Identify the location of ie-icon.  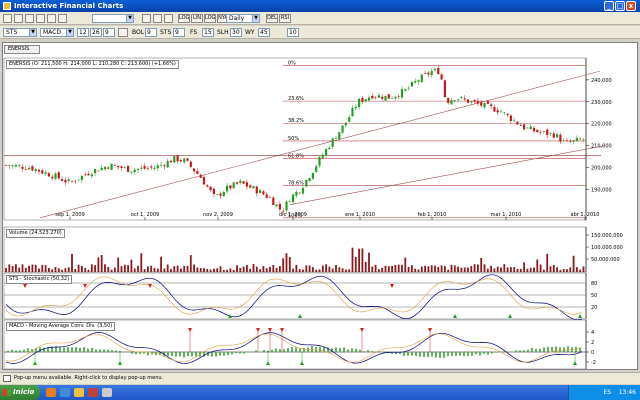
(65, 392).